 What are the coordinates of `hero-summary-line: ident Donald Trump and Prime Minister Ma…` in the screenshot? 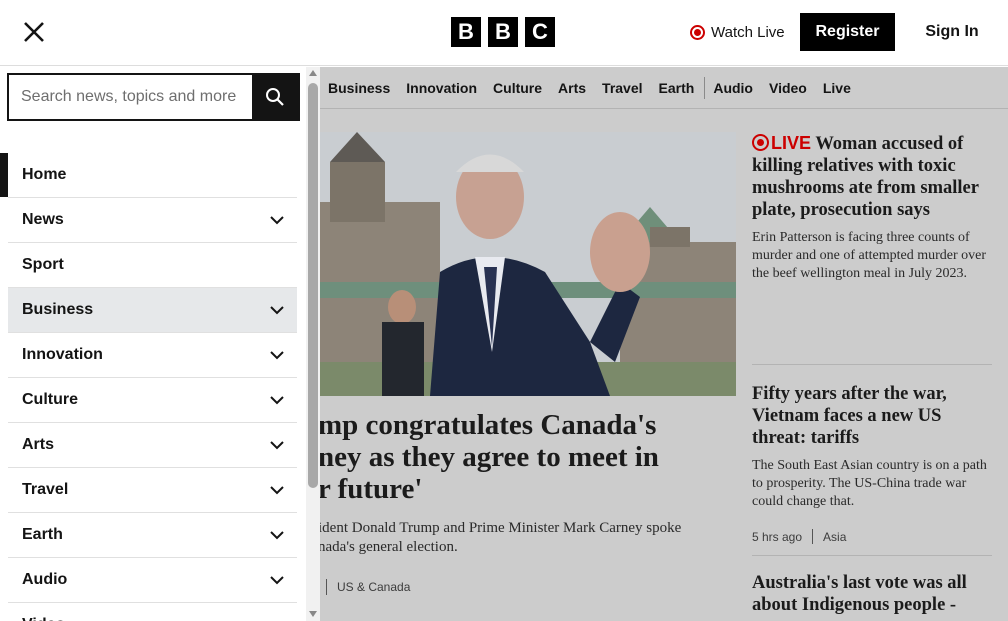 It's located at (500, 528).